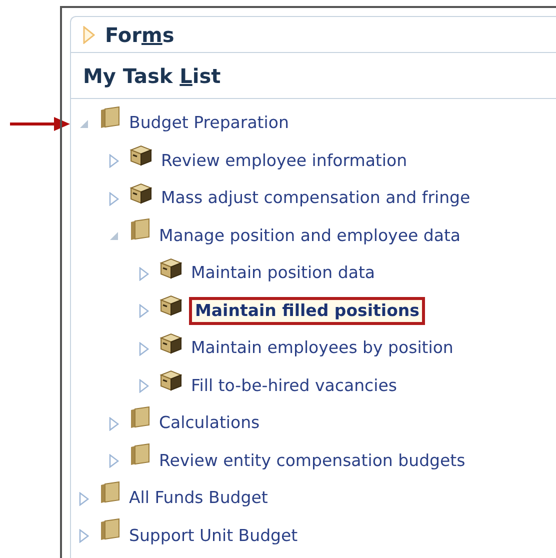 The image size is (556, 558). I want to click on tree-item-label: Support Unit Budget, so click(213, 536).